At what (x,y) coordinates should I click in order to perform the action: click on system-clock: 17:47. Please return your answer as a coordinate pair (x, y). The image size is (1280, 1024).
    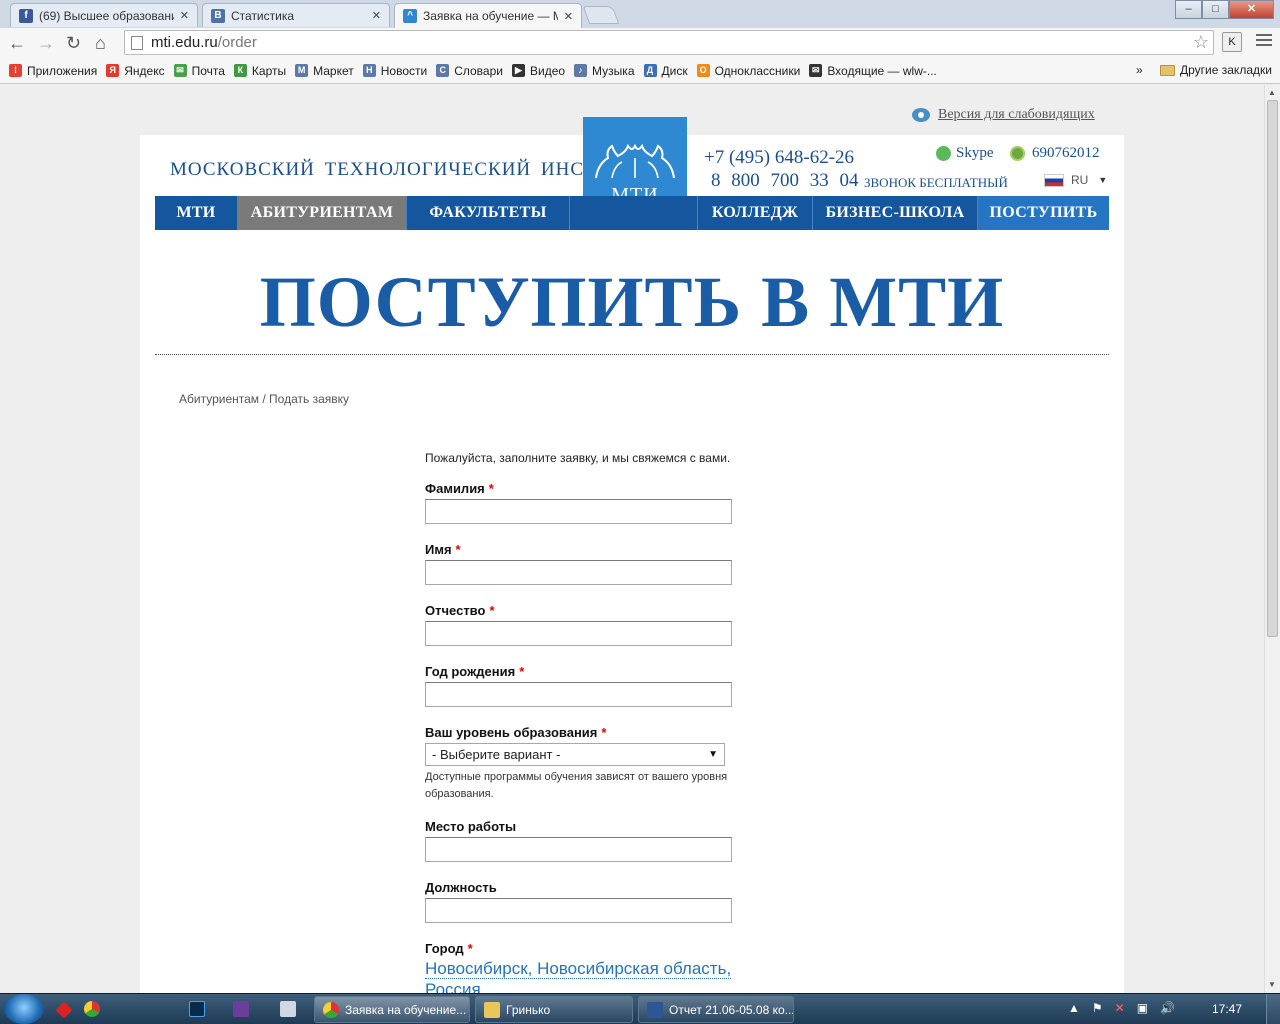
    Looking at the image, I should click on (1227, 1009).